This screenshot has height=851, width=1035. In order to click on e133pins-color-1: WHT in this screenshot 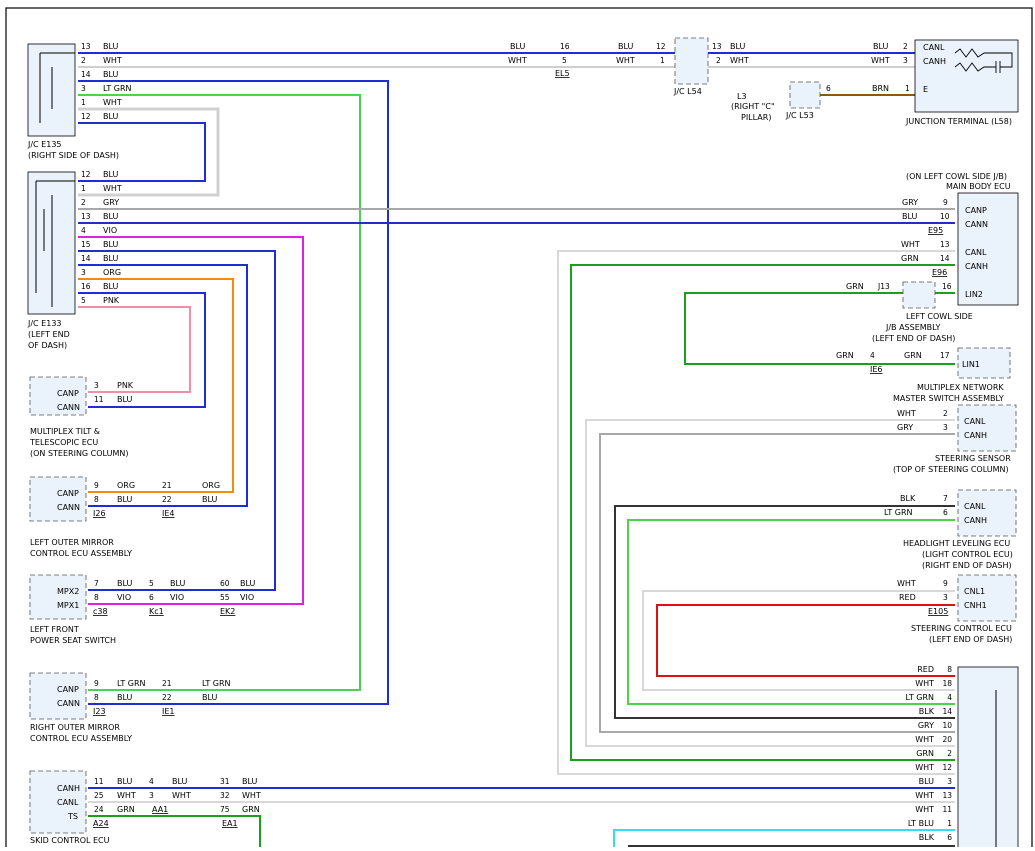, I will do `click(112, 188)`.